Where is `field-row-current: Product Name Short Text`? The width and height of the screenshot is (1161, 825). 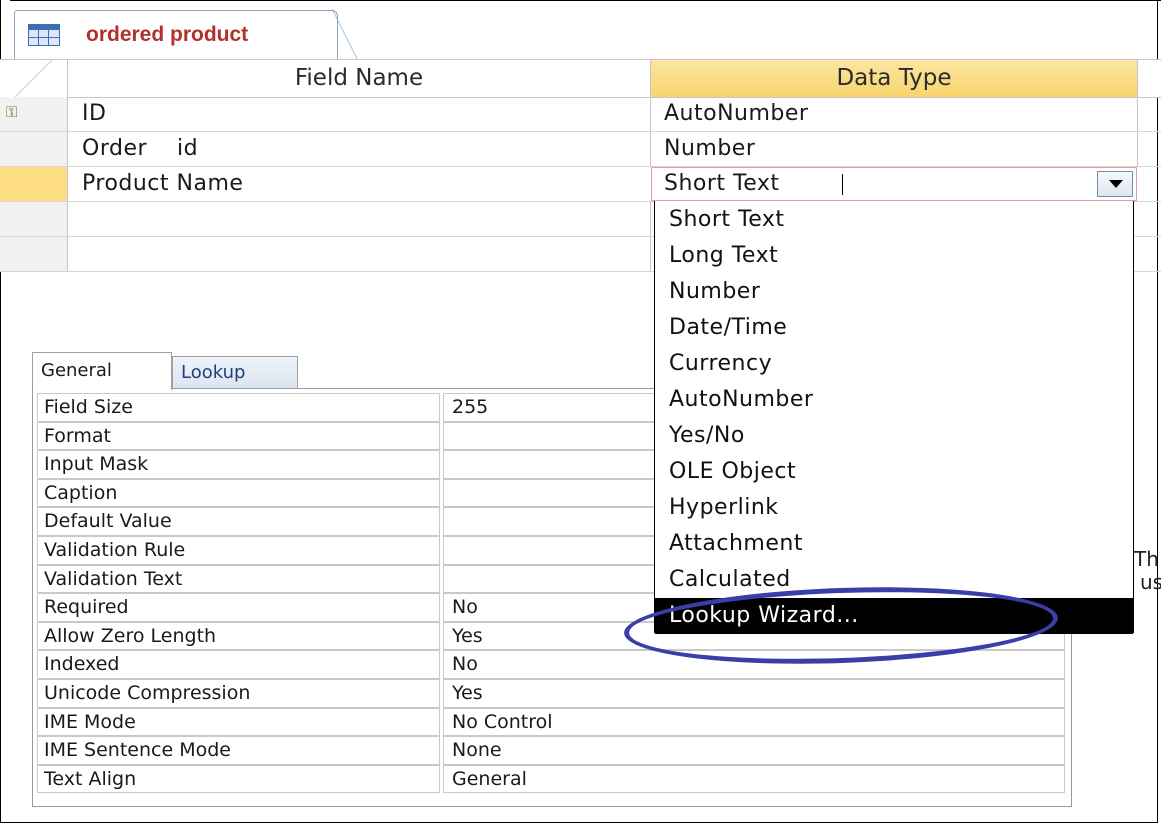
field-row-current: Product Name Short Text is located at coordinates (580, 184).